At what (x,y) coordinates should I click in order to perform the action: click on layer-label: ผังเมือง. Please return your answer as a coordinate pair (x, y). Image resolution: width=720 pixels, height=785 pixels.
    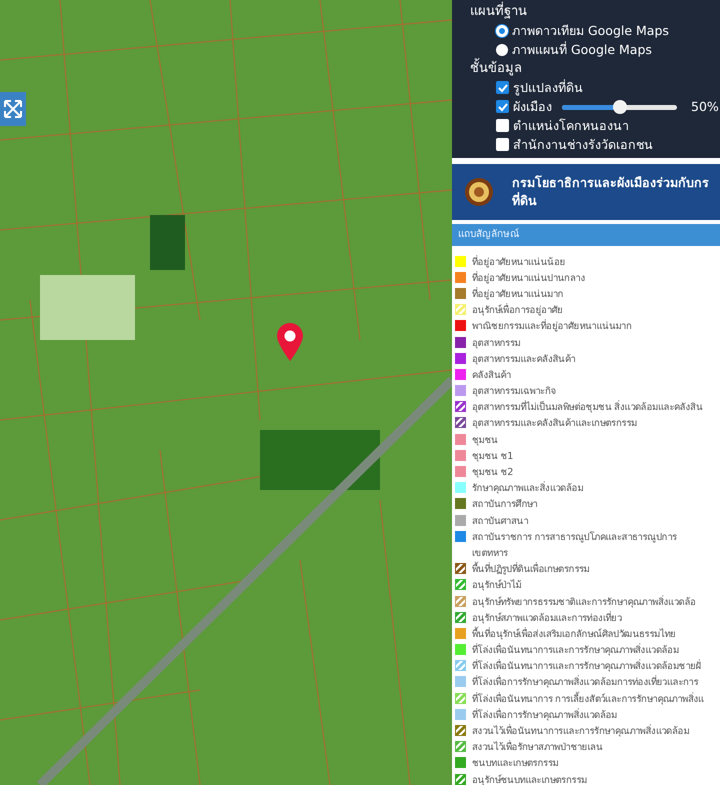
    Looking at the image, I should click on (532, 107).